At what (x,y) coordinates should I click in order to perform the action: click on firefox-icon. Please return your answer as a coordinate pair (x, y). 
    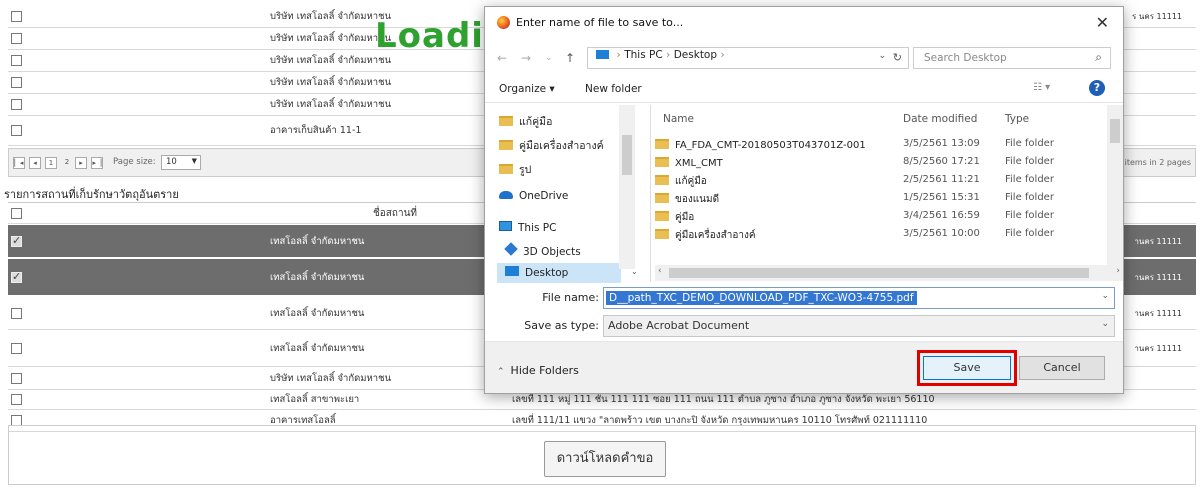
    Looking at the image, I should click on (503, 22).